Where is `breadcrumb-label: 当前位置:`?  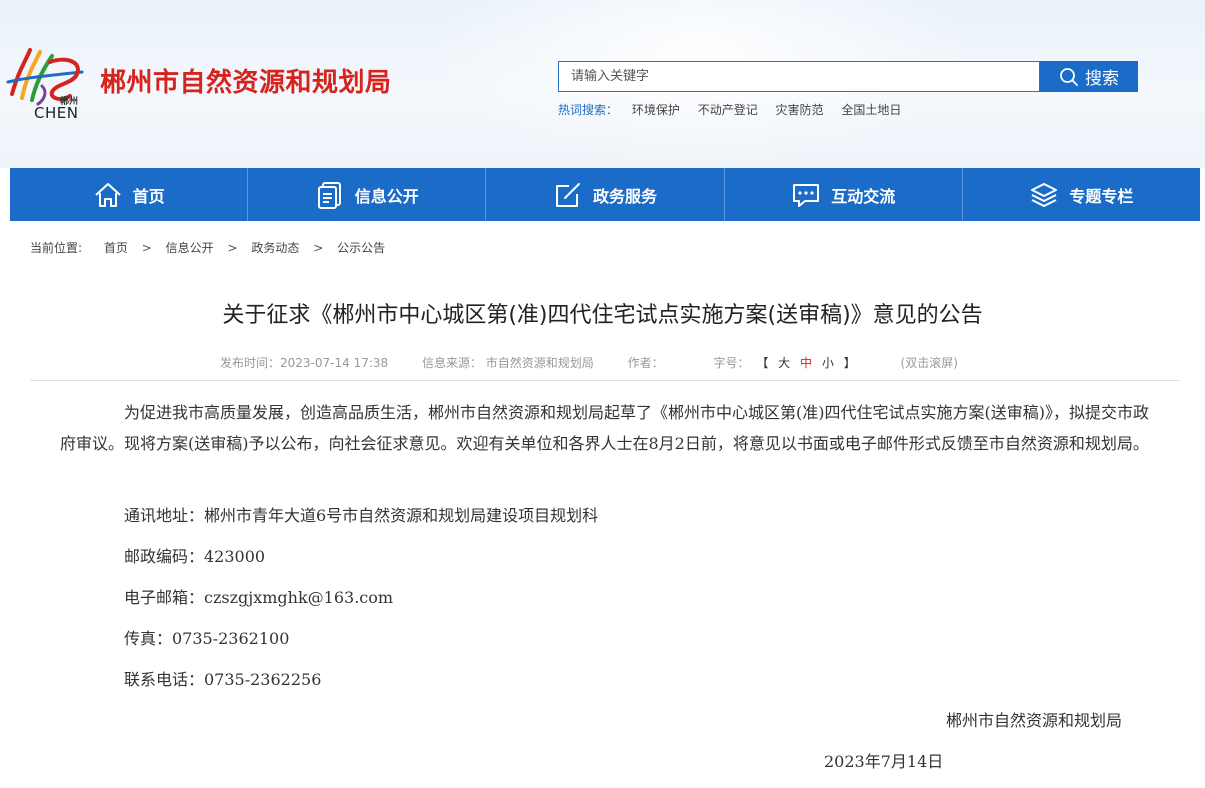
breadcrumb-label: 当前位置: is located at coordinates (56, 248).